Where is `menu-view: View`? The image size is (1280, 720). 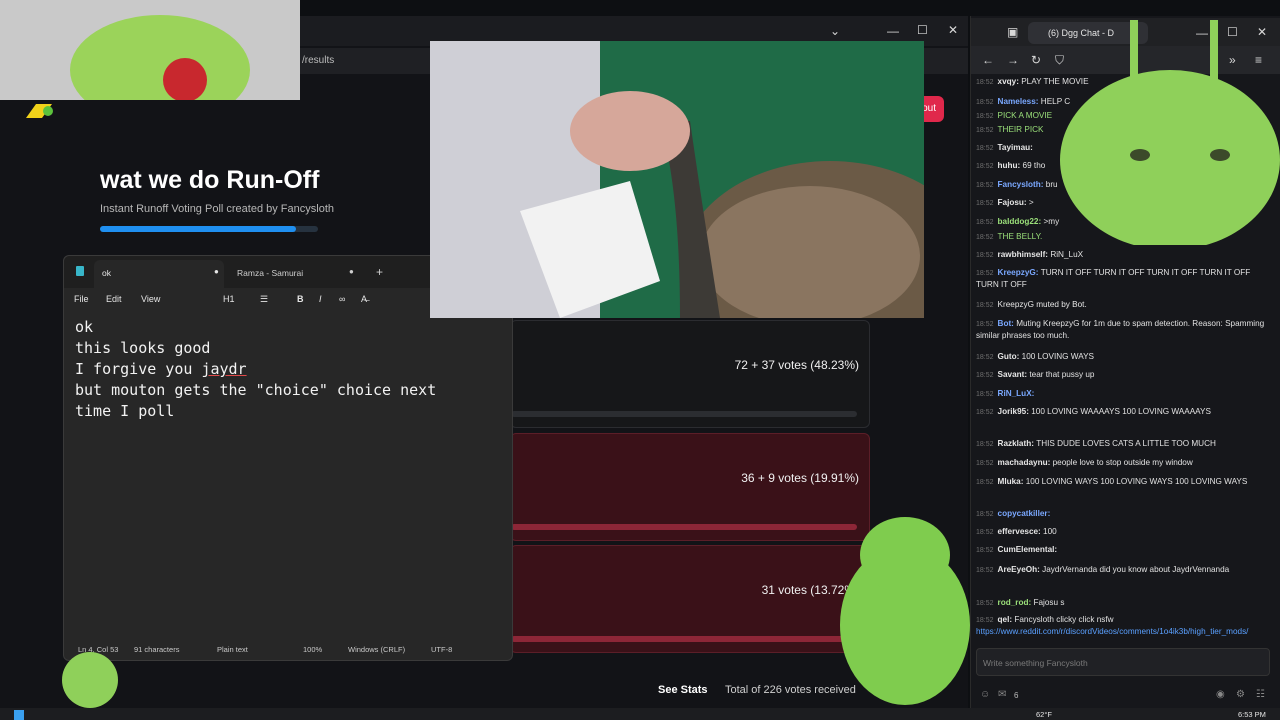 menu-view: View is located at coordinates (150, 299).